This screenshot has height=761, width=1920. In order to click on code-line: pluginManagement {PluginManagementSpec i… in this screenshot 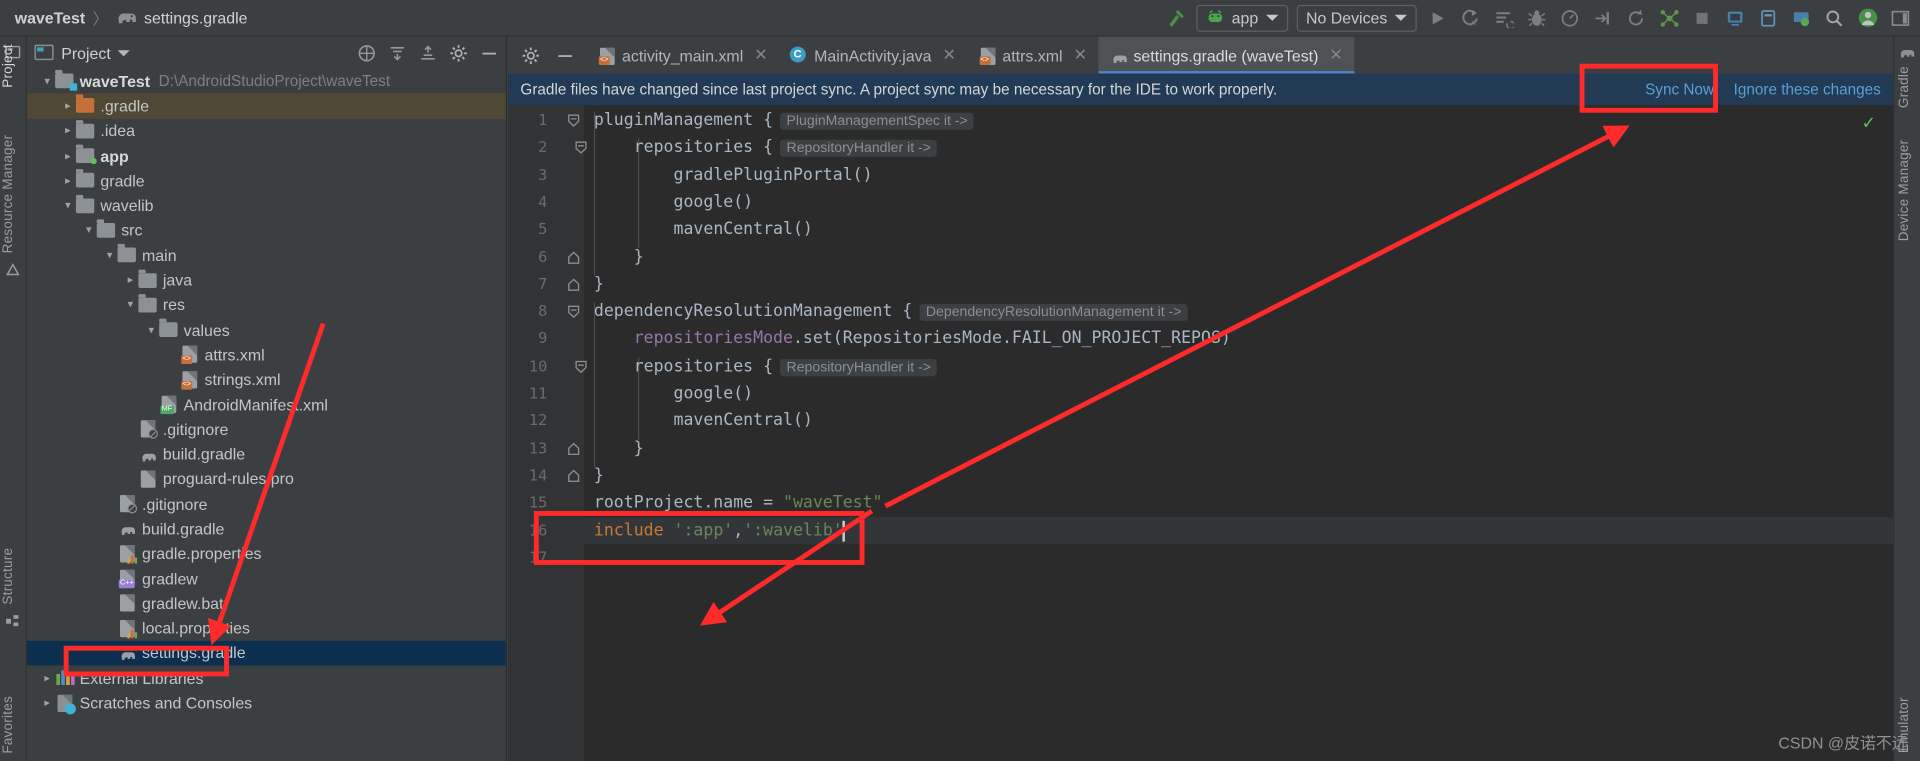, I will do `click(784, 121)`.